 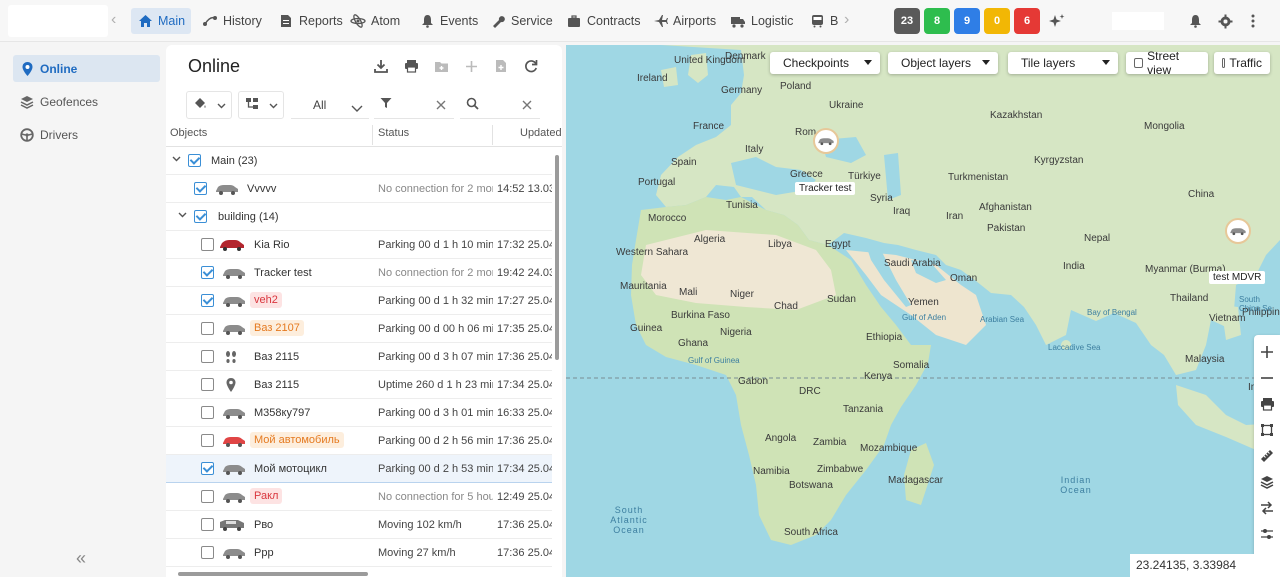 I want to click on nav-events: Events, so click(x=448, y=21).